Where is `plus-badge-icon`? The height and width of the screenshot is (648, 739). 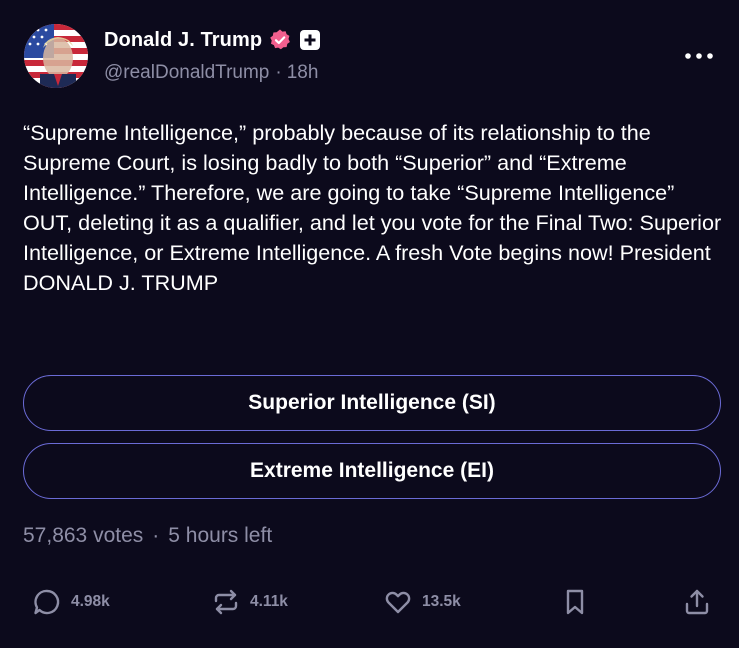 plus-badge-icon is located at coordinates (310, 40).